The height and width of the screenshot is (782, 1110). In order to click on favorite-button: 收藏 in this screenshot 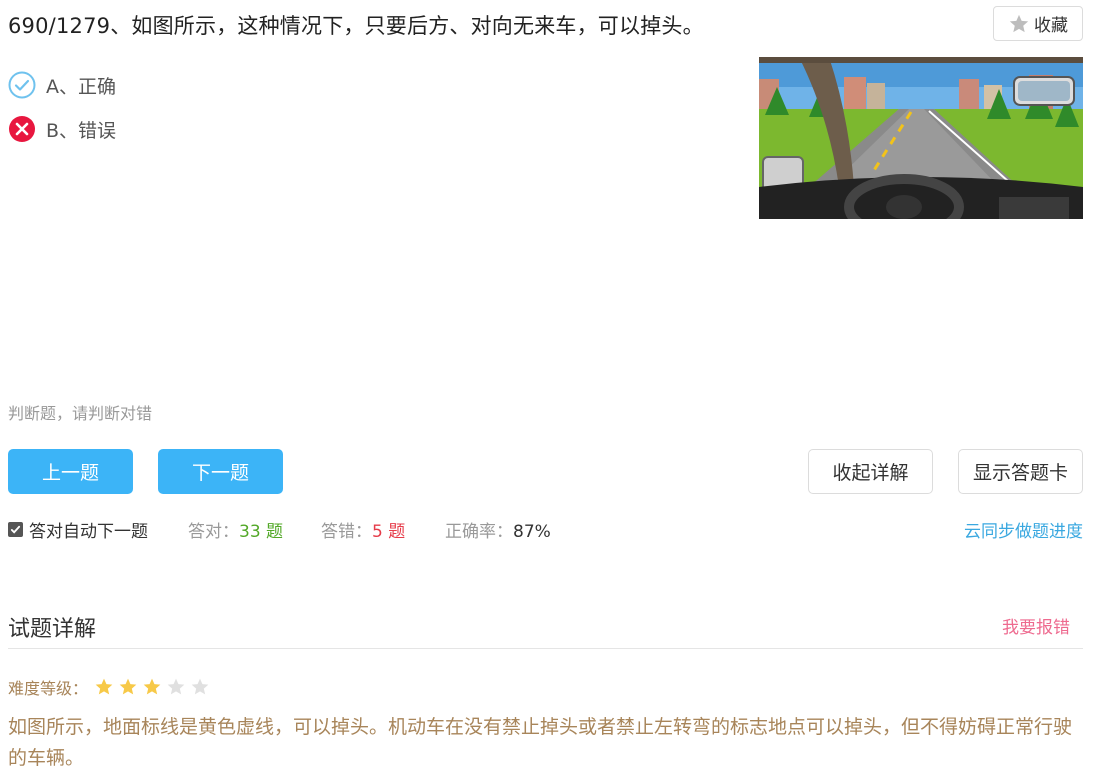, I will do `click(1038, 23)`.